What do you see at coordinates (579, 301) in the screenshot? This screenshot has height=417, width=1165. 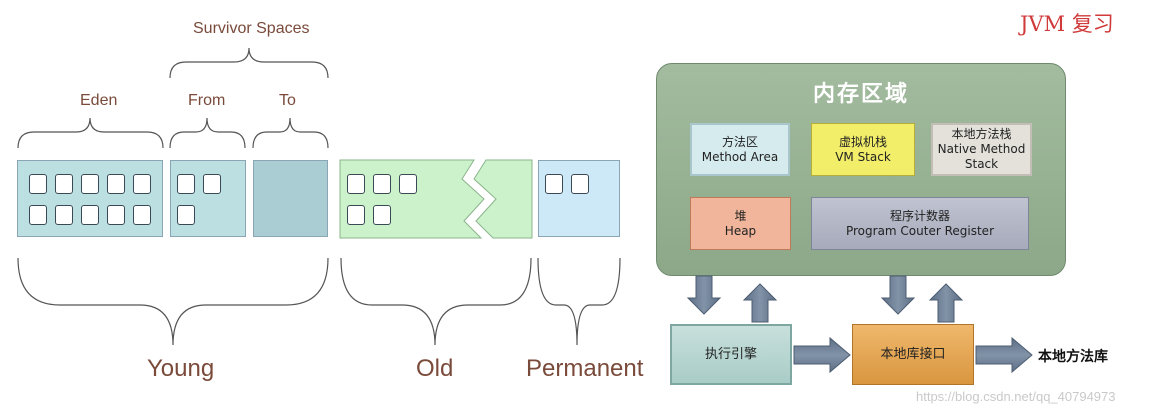 I see `permanent-brace` at bounding box center [579, 301].